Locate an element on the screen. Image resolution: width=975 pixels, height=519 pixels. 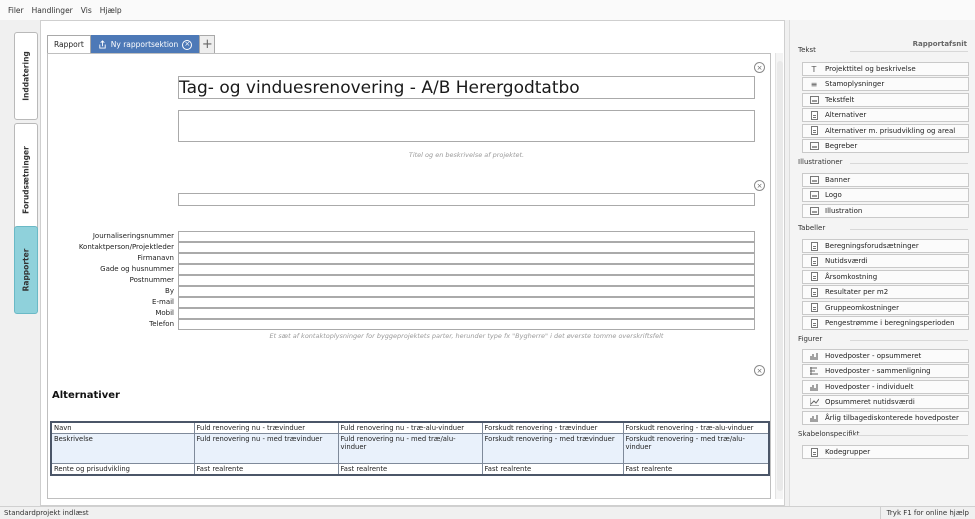
section-button: Hovedposter - individuelt is located at coordinates (885, 386).